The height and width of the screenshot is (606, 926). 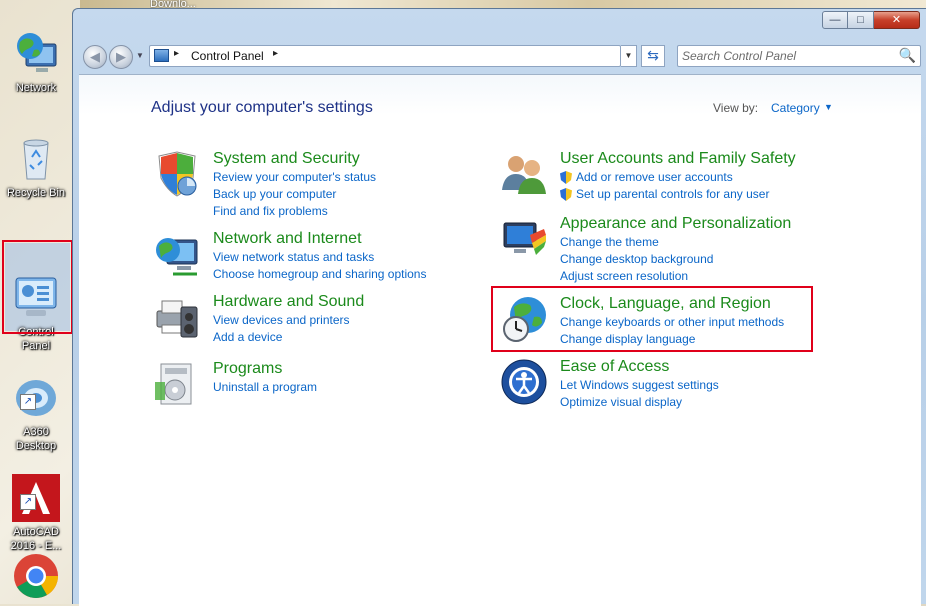 What do you see at coordinates (787, 56) in the screenshot?
I see `search-input` at bounding box center [787, 56].